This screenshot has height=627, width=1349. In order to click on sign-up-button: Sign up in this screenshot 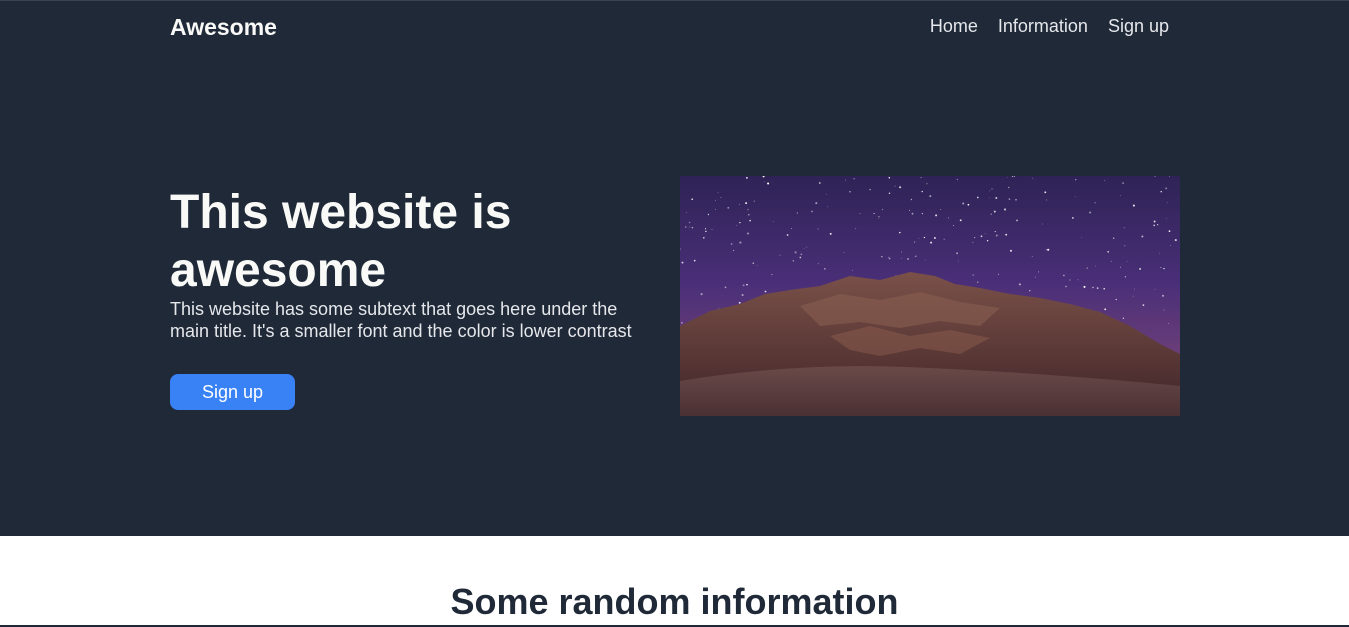, I will do `click(232, 392)`.